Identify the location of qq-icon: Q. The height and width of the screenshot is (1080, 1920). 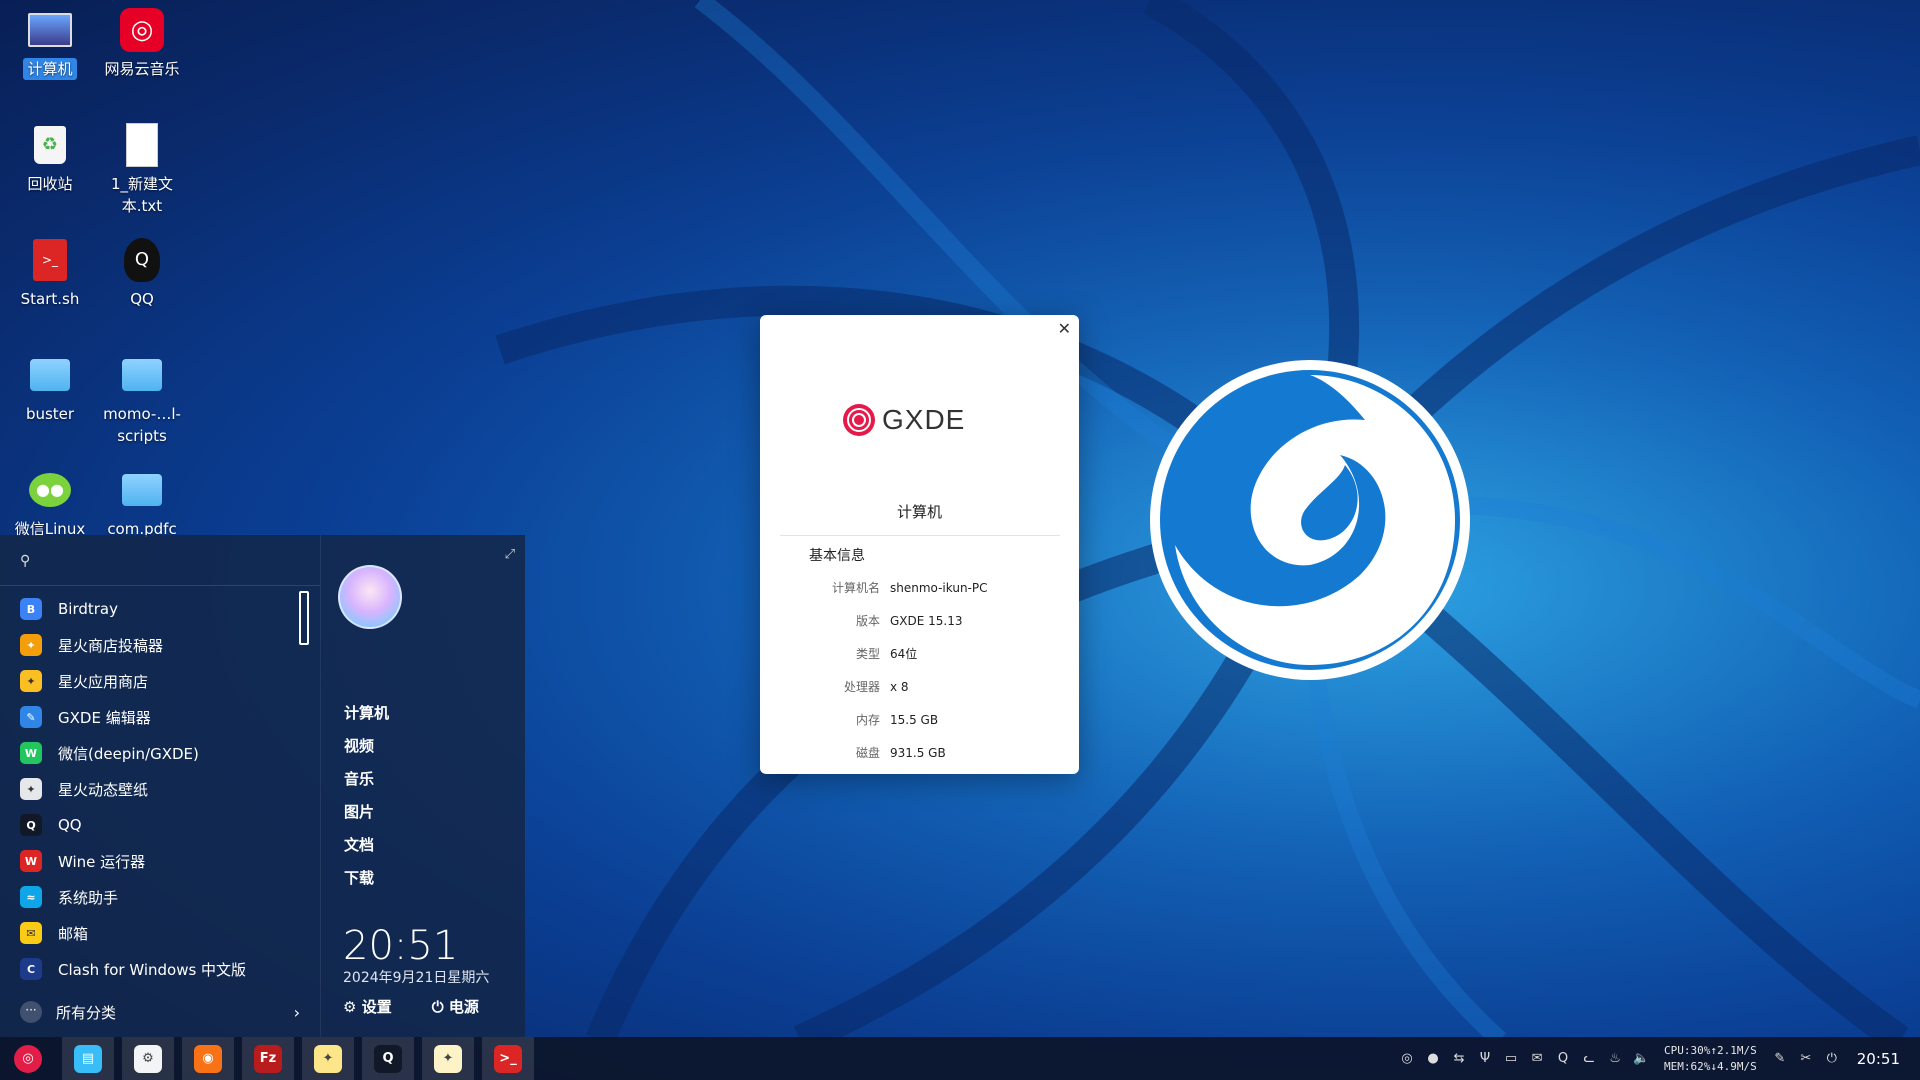
(142, 260).